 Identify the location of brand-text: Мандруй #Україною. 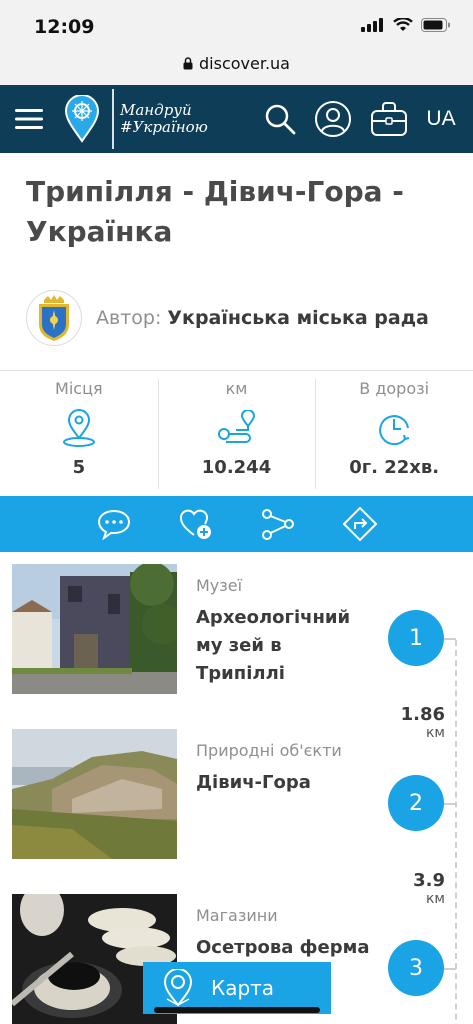
(164, 118).